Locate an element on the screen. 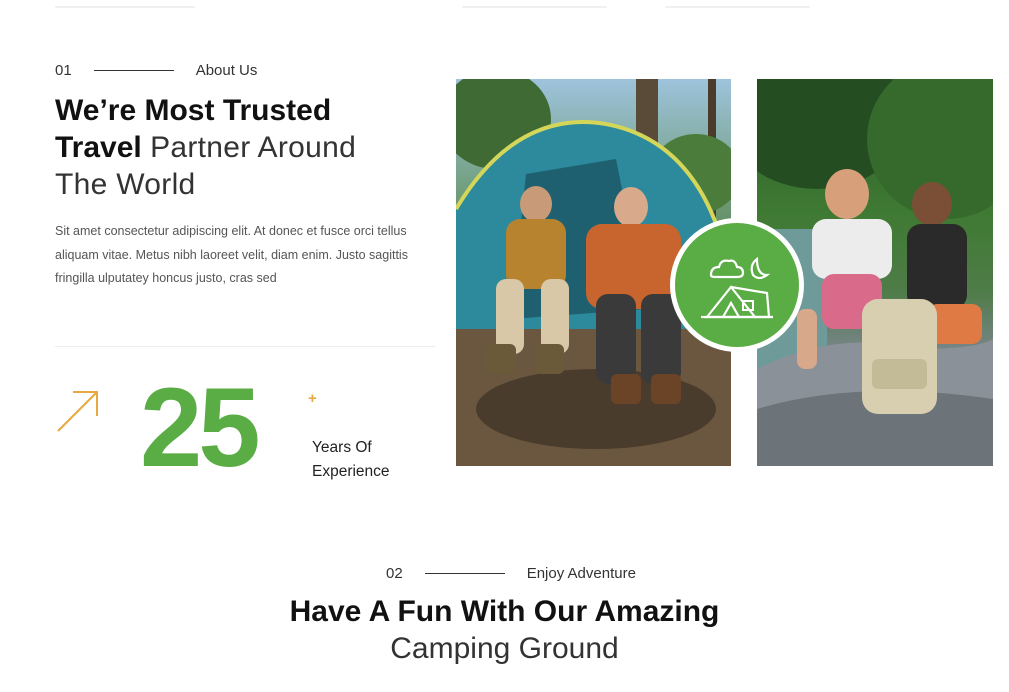 The width and height of the screenshot is (1009, 692). top-divider-right is located at coordinates (737, 7).